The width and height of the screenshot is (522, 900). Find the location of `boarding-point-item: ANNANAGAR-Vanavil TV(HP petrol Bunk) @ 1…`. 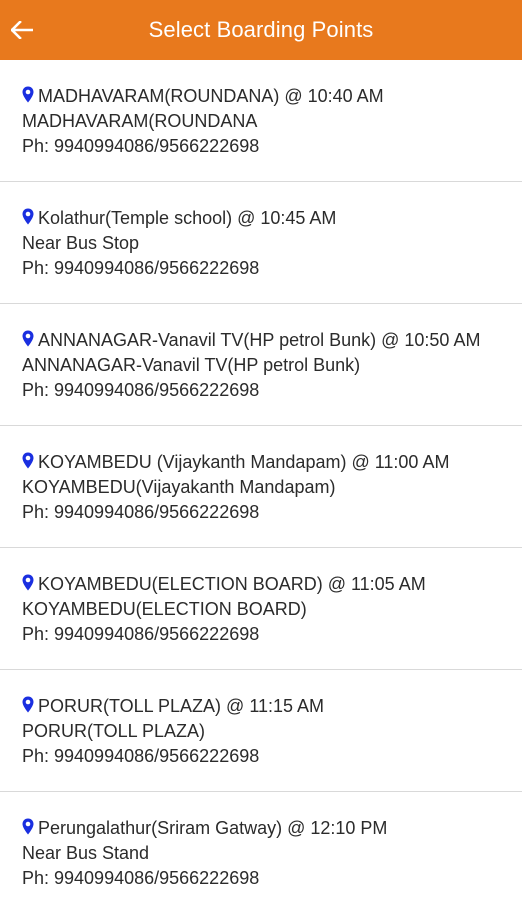

boarding-point-item: ANNANAGAR-Vanavil TV(HP petrol Bunk) @ 1… is located at coordinates (261, 365).